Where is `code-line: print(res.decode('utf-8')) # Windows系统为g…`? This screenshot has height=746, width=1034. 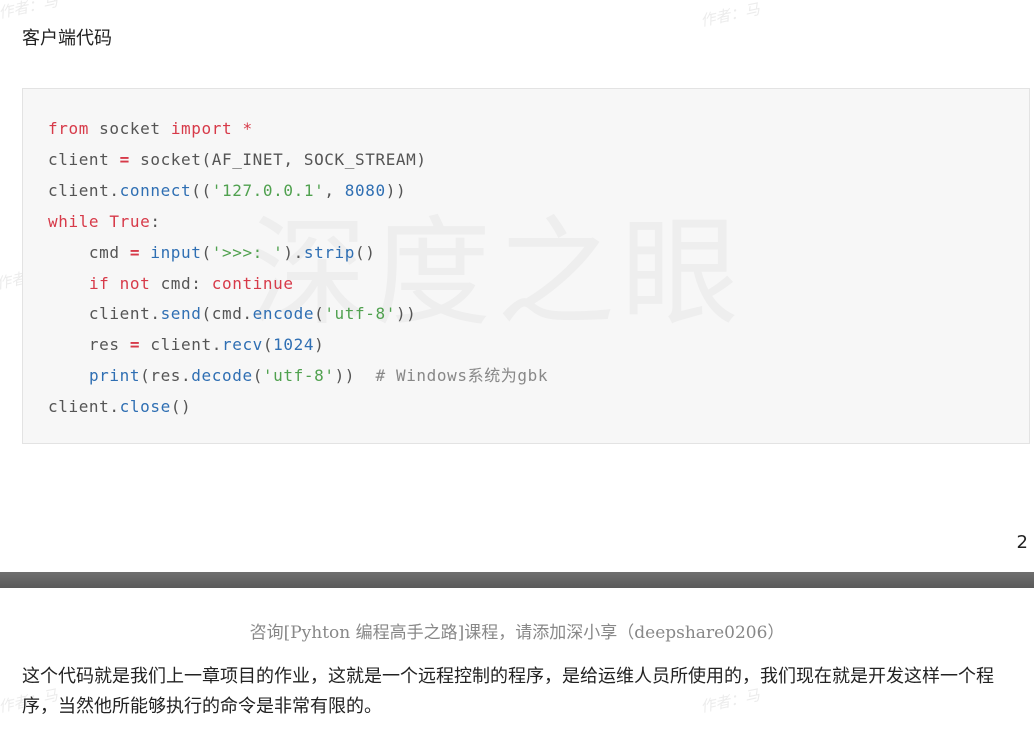 code-line: print(res.decode('utf-8')) # Windows系统为g… is located at coordinates (318, 376).